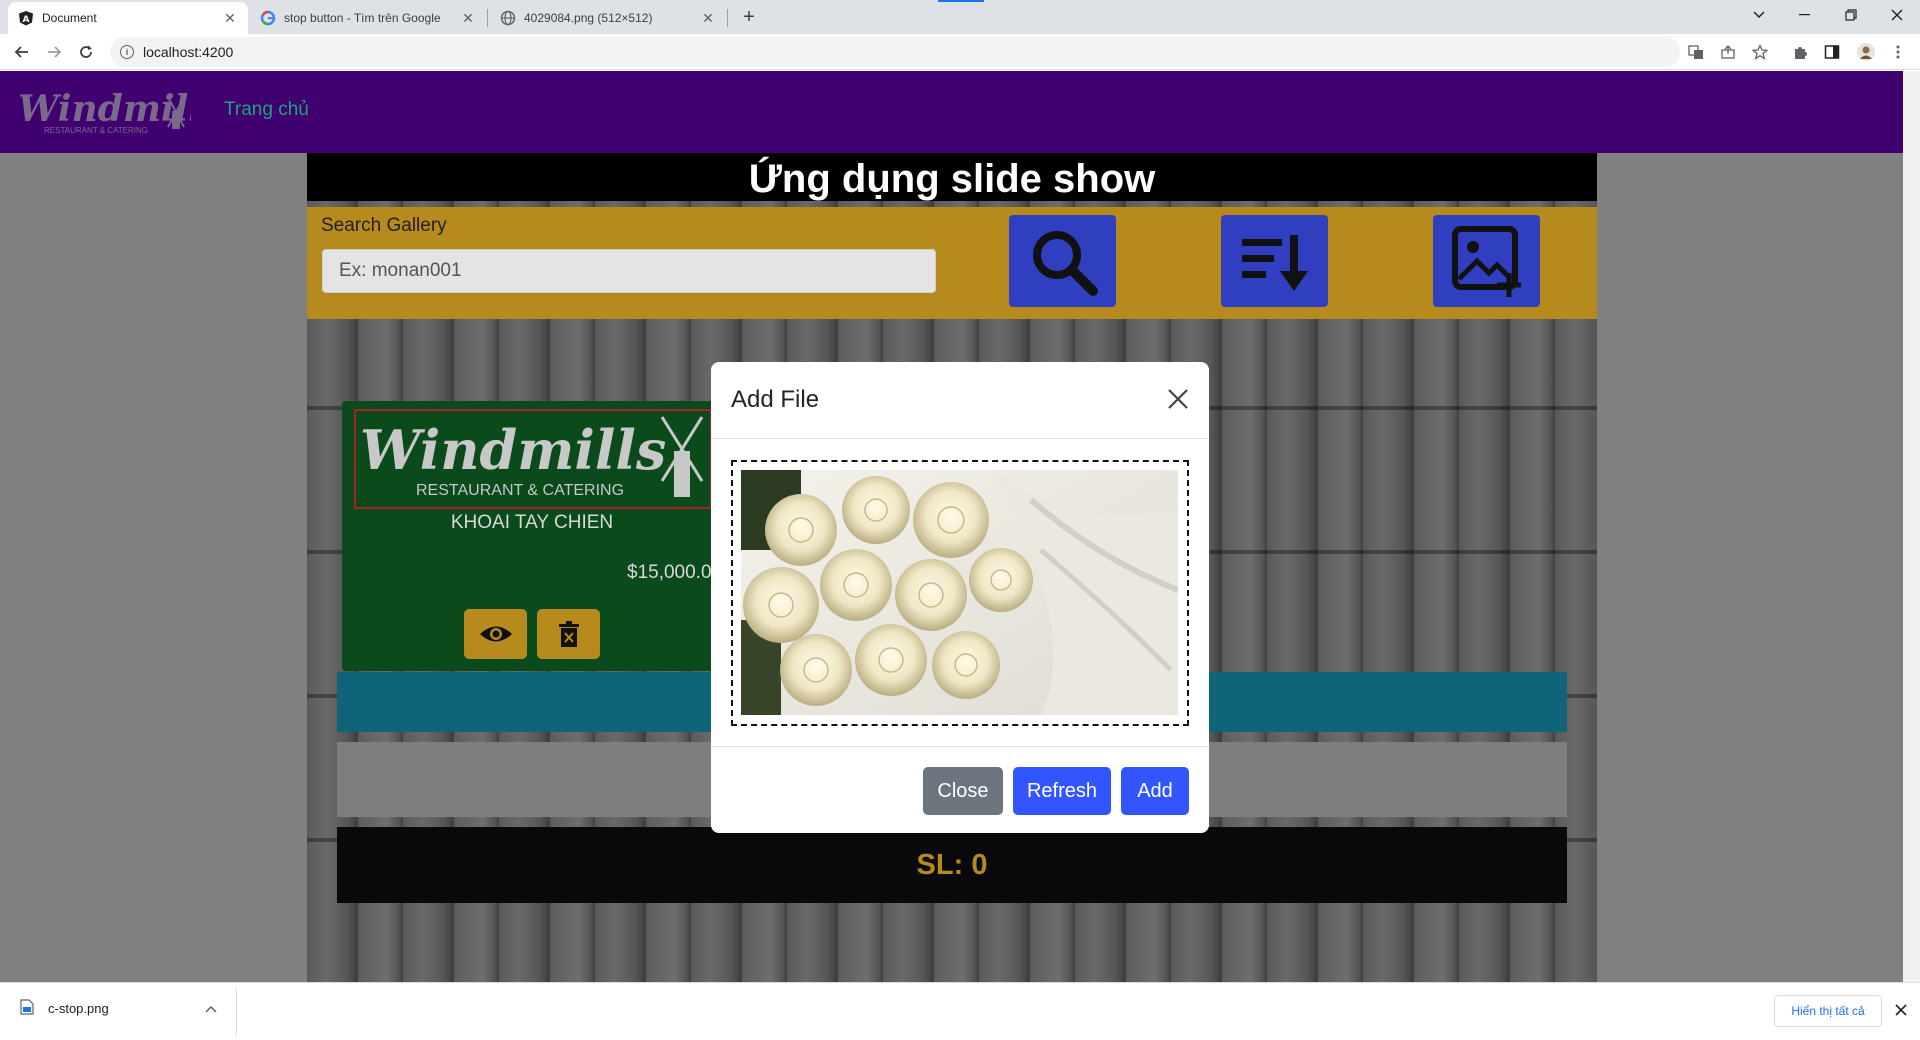  Describe the element at coordinates (532, 522) in the screenshot. I see `card-title: KHOAI TAY CHIEN` at that location.